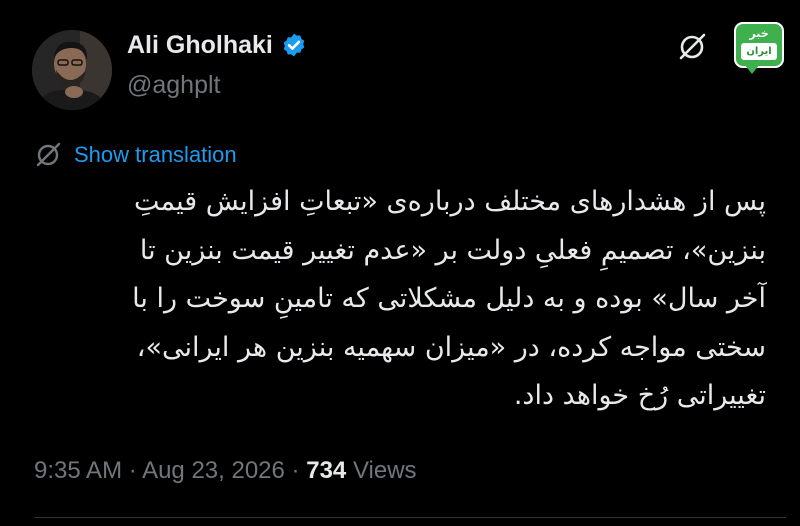 The image size is (800, 526). I want to click on tweet-time: 9:35 AM, so click(78, 470).